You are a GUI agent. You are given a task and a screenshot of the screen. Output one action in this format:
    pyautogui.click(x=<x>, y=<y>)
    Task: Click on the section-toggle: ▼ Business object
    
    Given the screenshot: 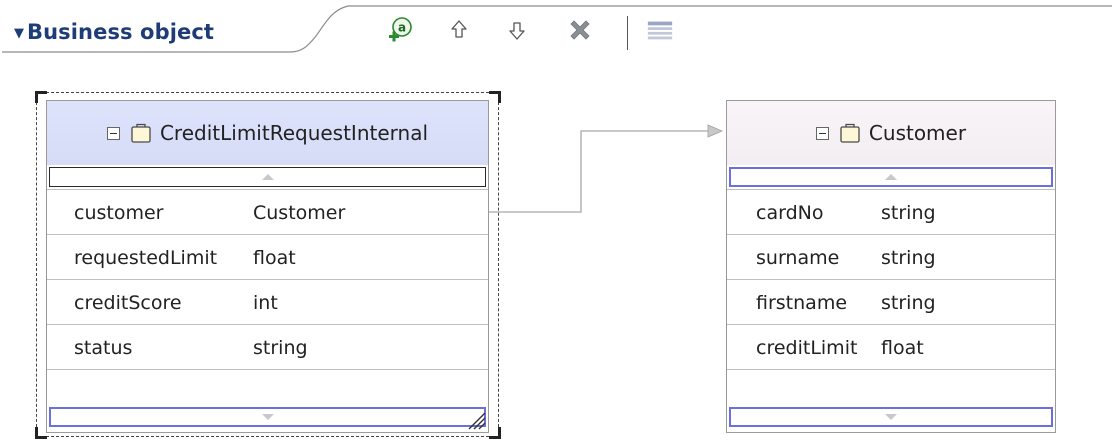 What is the action you would take?
    pyautogui.click(x=114, y=32)
    